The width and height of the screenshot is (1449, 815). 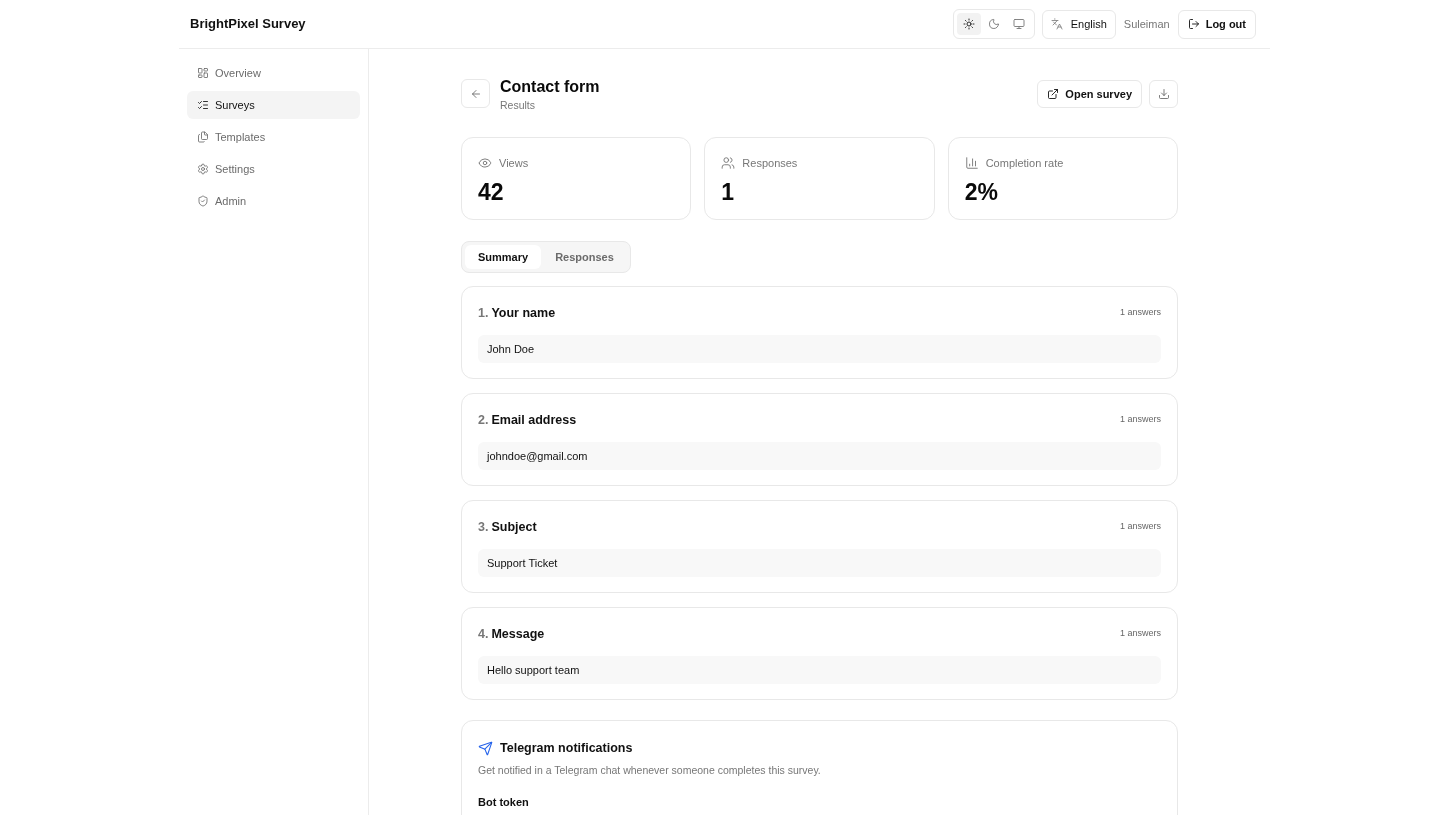 I want to click on sidebar-item: Settings, so click(x=273, y=169).